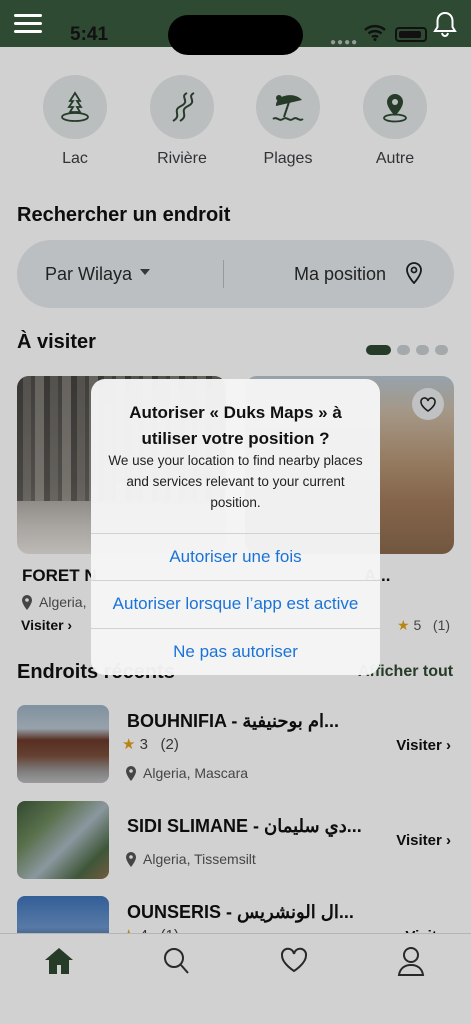 The image size is (471, 1024). Describe the element at coordinates (28, 24) in the screenshot. I see `menu-icon` at that location.